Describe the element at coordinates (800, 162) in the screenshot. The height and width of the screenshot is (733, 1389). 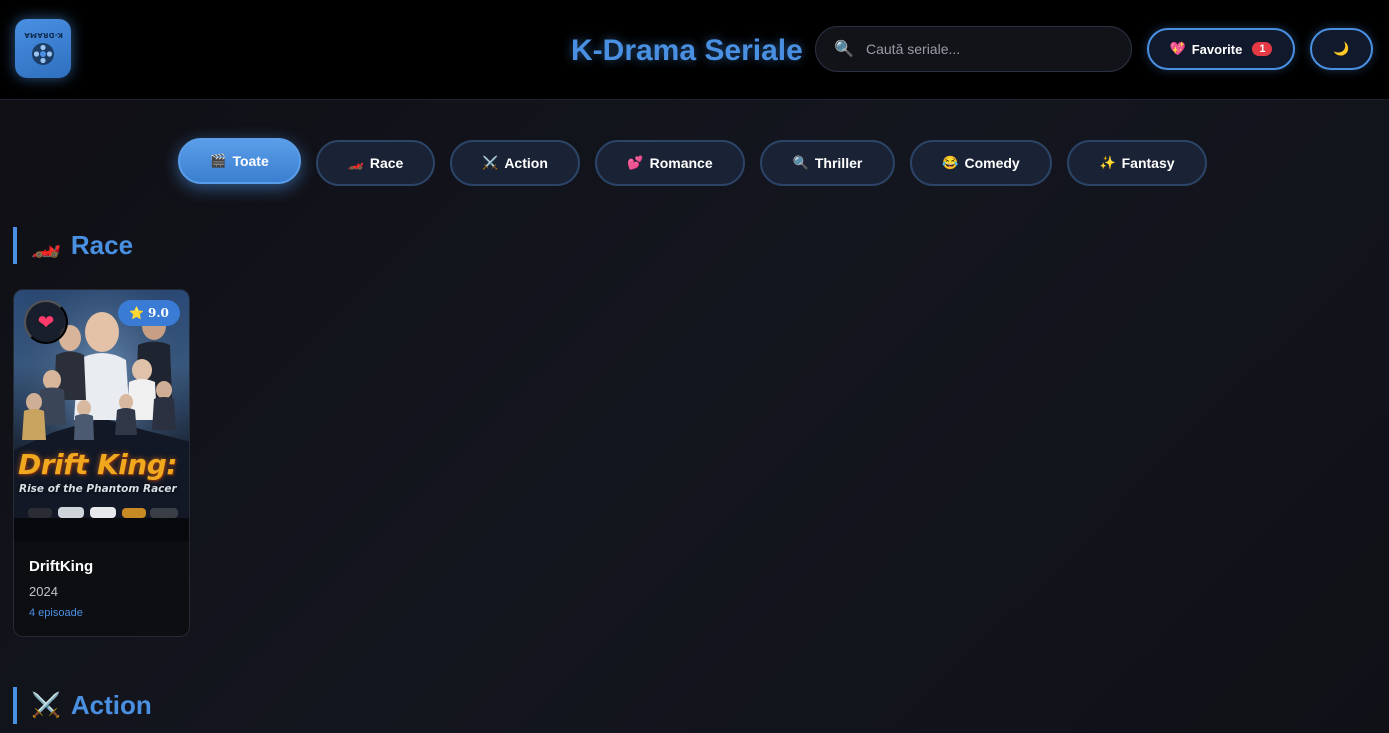
I see `magnifier-icon: 🔍` at that location.